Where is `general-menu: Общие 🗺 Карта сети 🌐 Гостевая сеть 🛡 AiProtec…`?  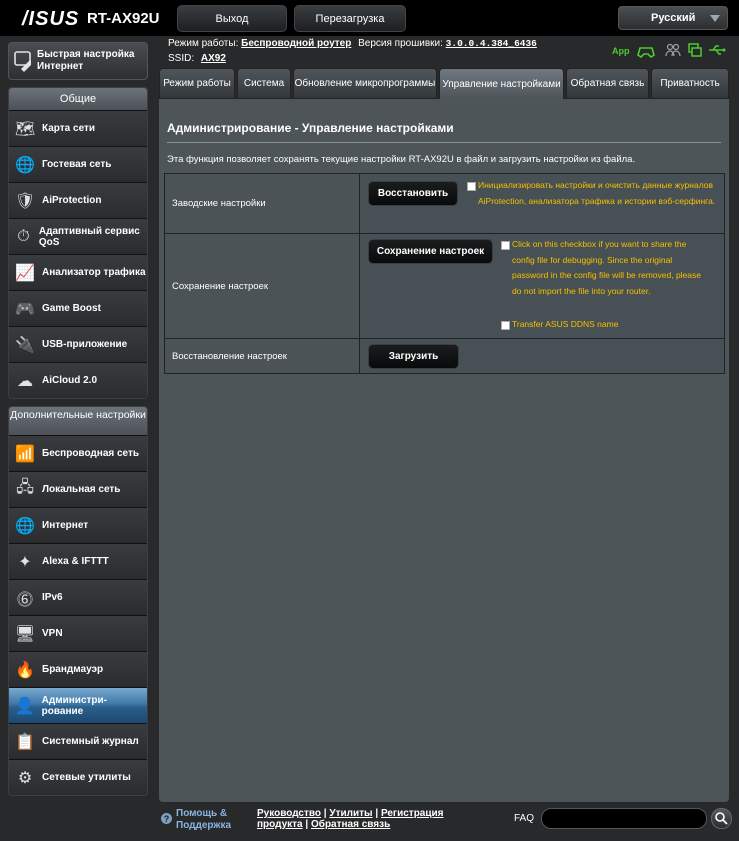
general-menu: Общие 🗺 Карта сети 🌐 Гостевая сеть 🛡 AiProtec… is located at coordinates (78, 243).